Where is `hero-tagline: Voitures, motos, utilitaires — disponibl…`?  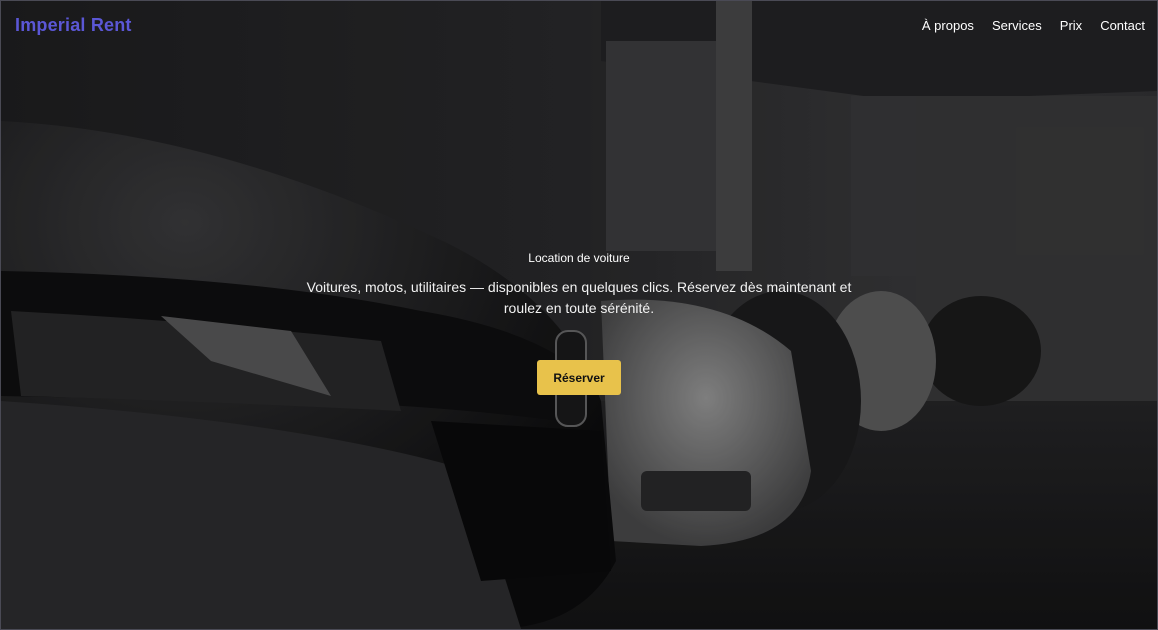 hero-tagline: Voitures, motos, utilitaires — disponibl… is located at coordinates (579, 297).